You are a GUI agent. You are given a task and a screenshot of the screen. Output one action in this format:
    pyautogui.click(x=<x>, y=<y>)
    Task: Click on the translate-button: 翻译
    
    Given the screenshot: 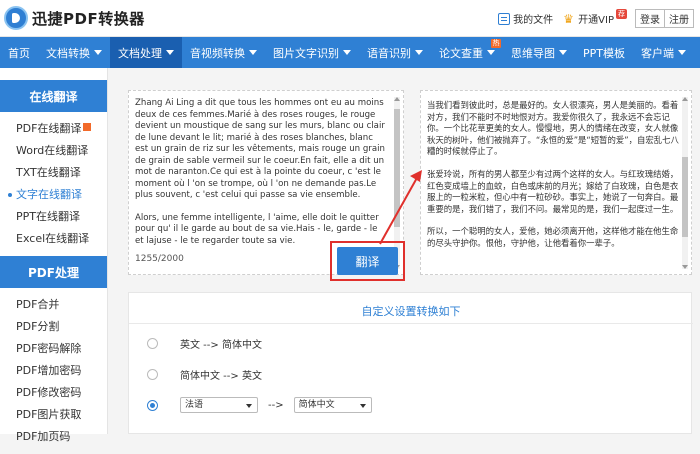 What is the action you would take?
    pyautogui.click(x=367, y=261)
    